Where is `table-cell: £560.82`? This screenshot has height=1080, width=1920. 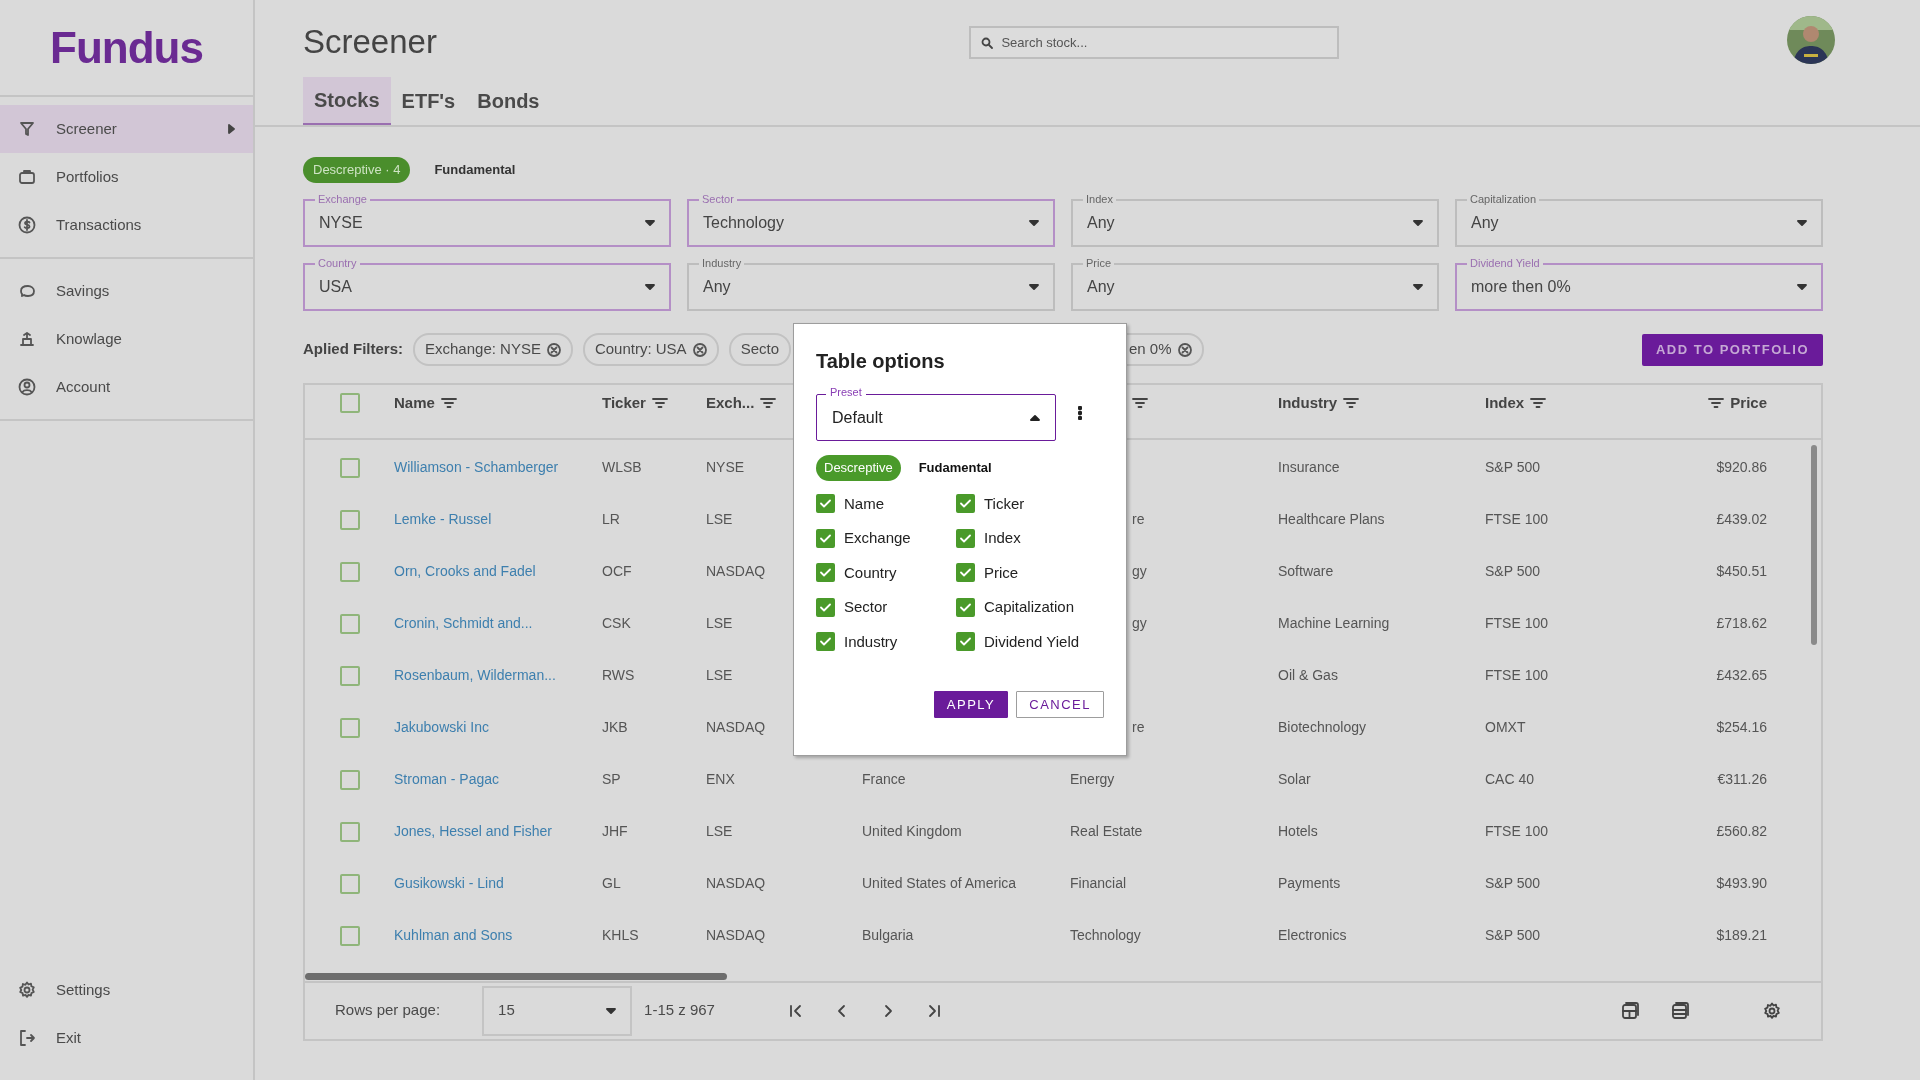 table-cell: £560.82 is located at coordinates (1741, 831).